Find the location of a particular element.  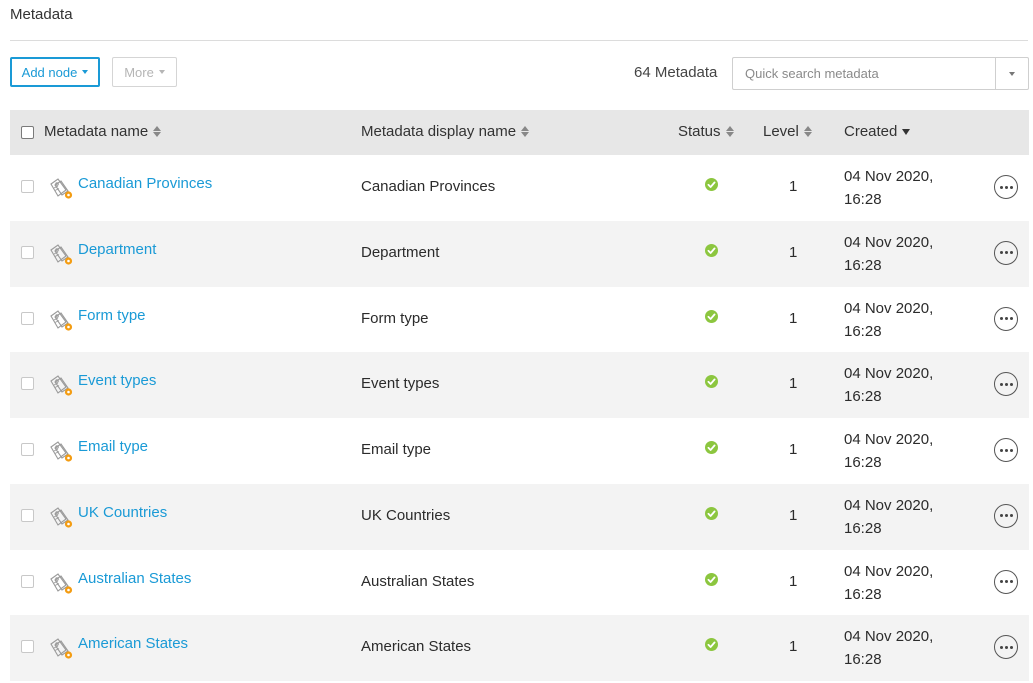

table-row: Form type Form type 1 04 Nov 2020, 16:28 is located at coordinates (519, 319).